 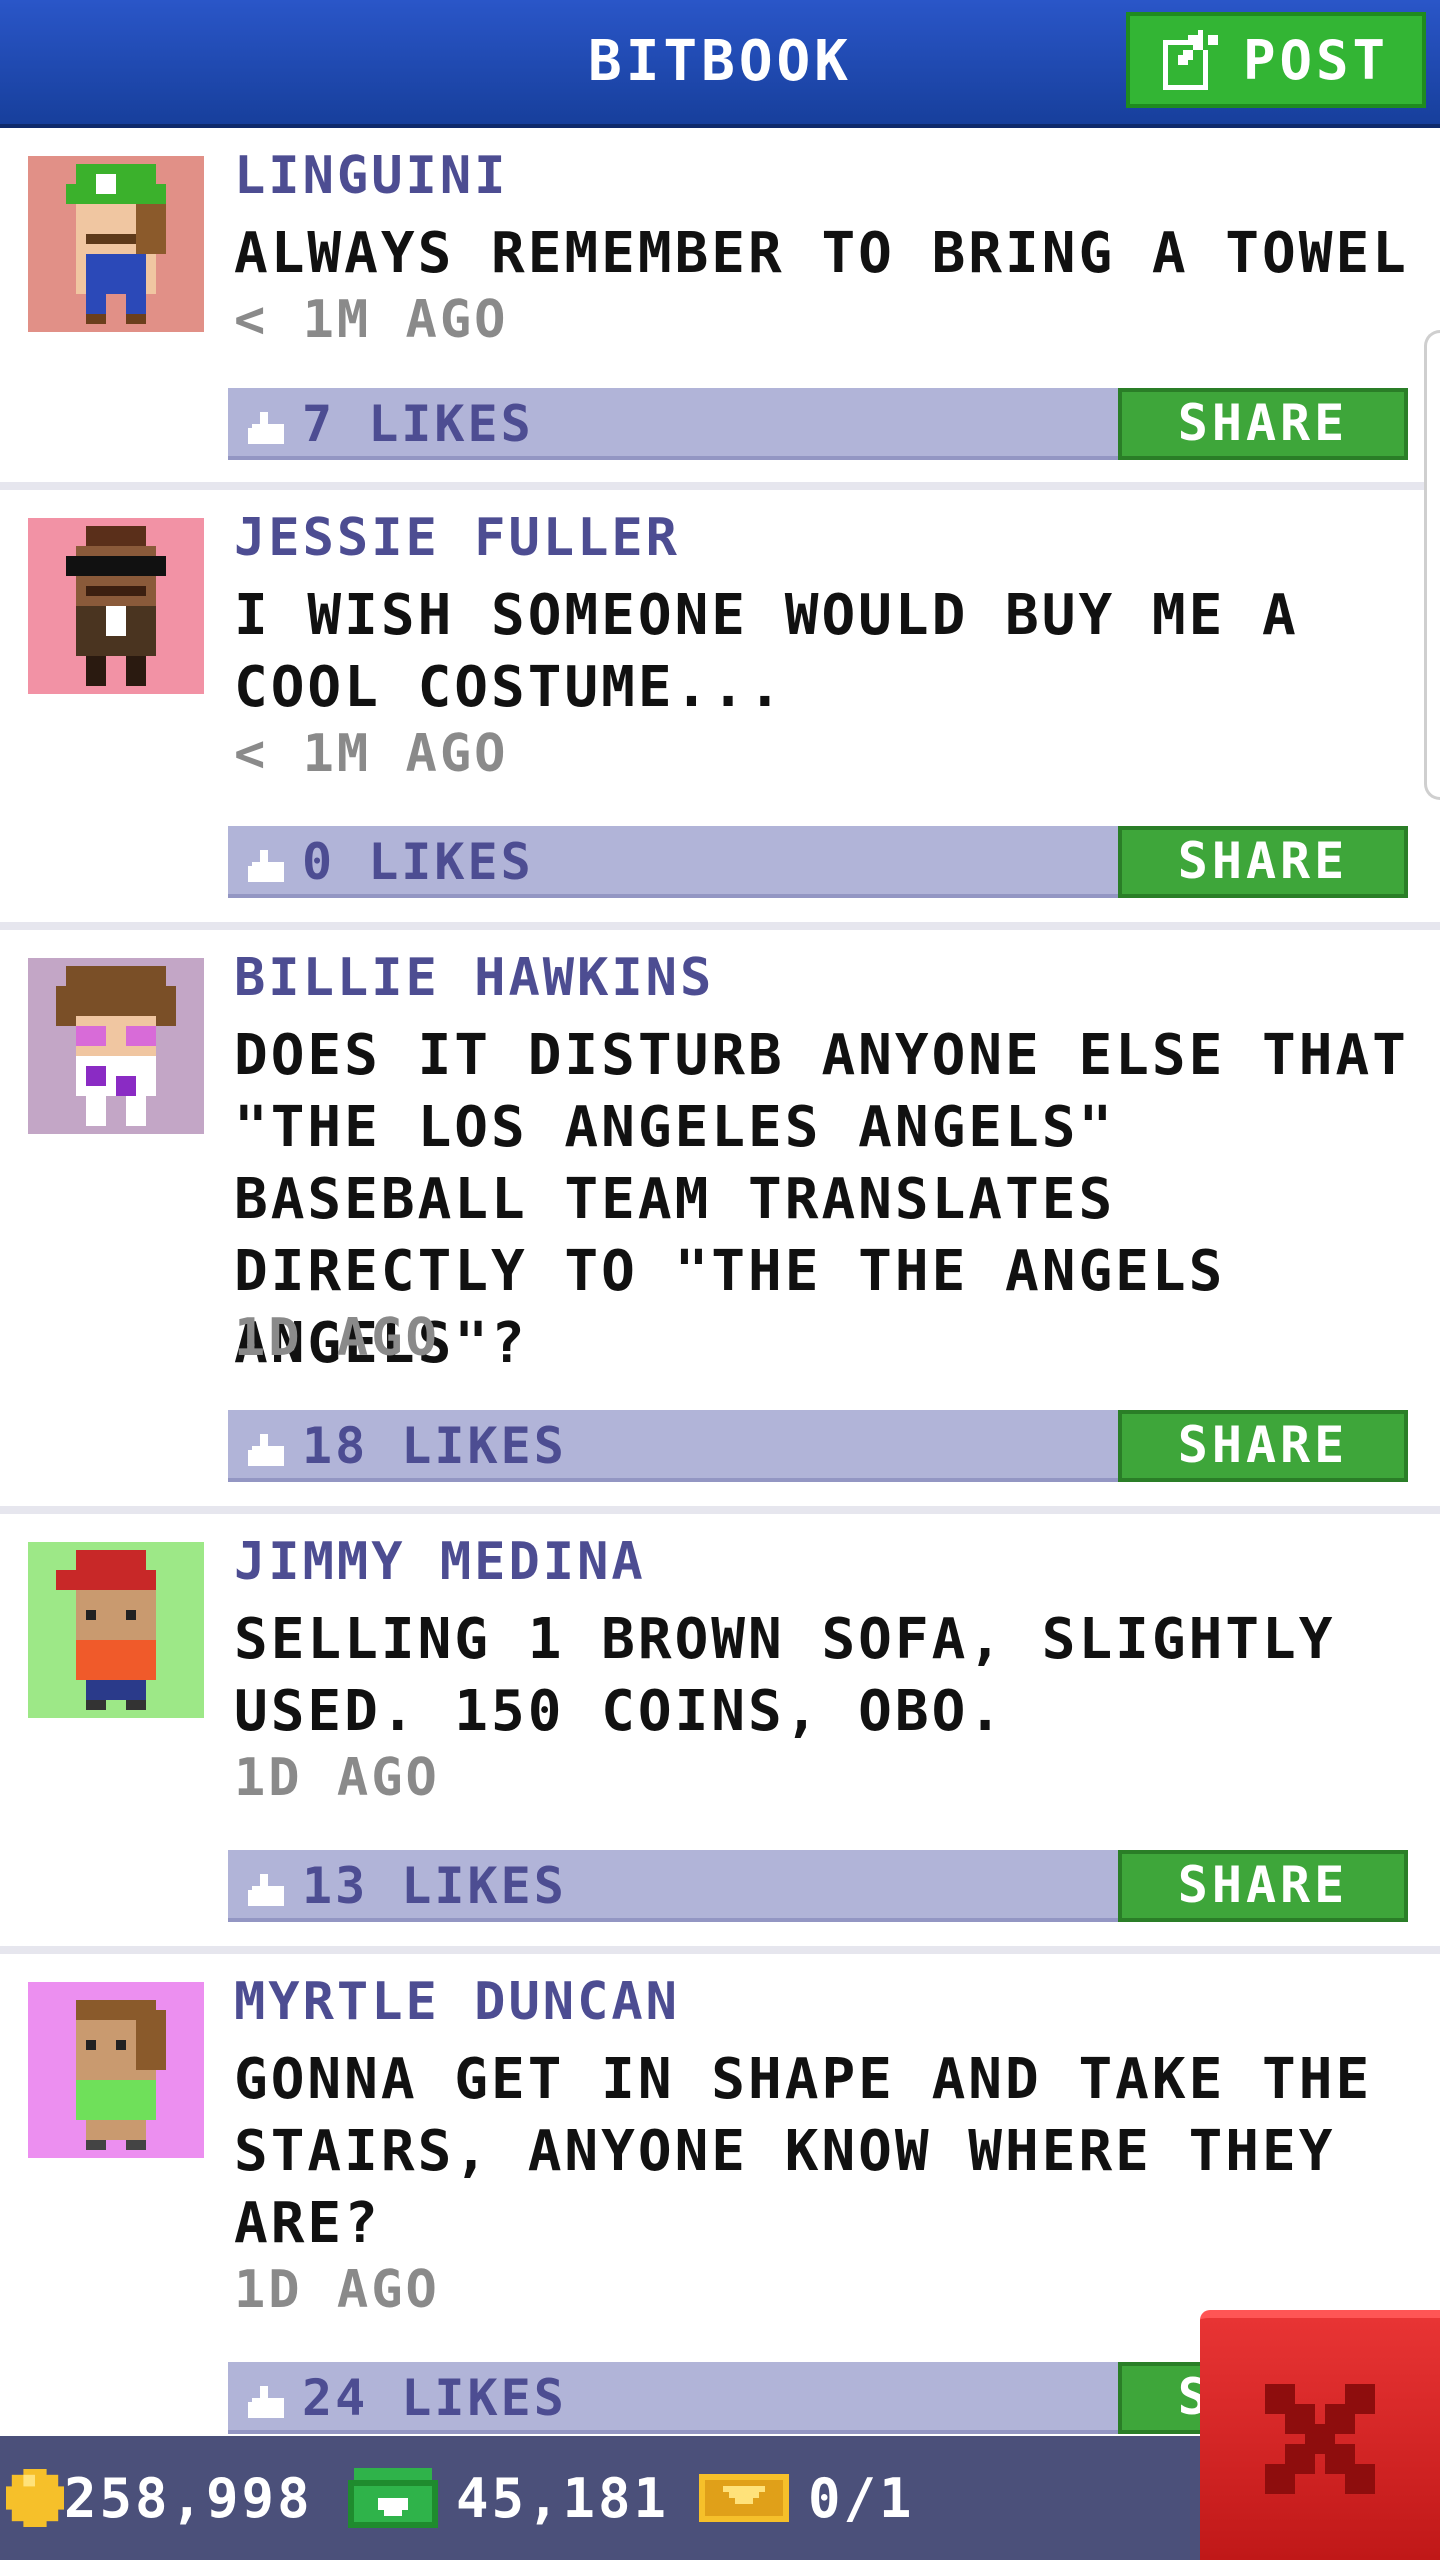 I want to click on app-header: BITBOOK POST, so click(x=720, y=64).